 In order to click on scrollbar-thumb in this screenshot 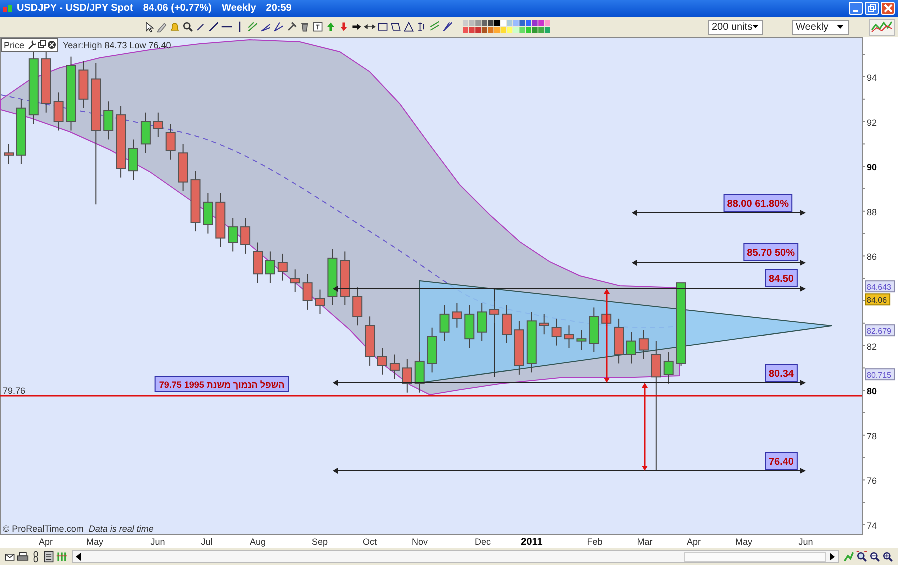, I will do `click(755, 557)`.